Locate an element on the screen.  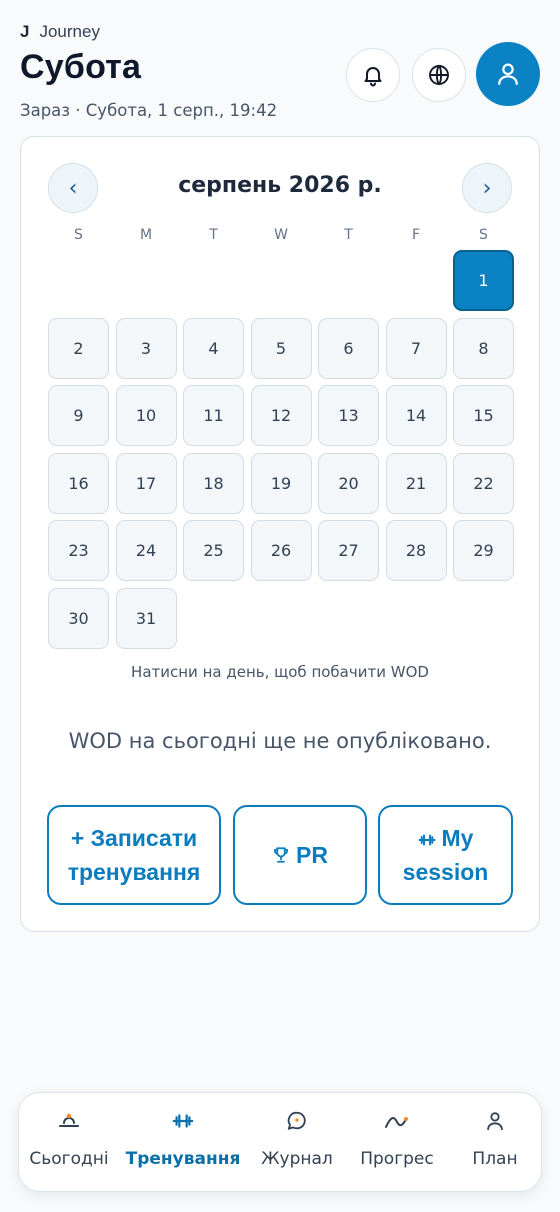
bottom-navigation: Сьогодні Тренування Журнал Прогрес План is located at coordinates (280, 1142).